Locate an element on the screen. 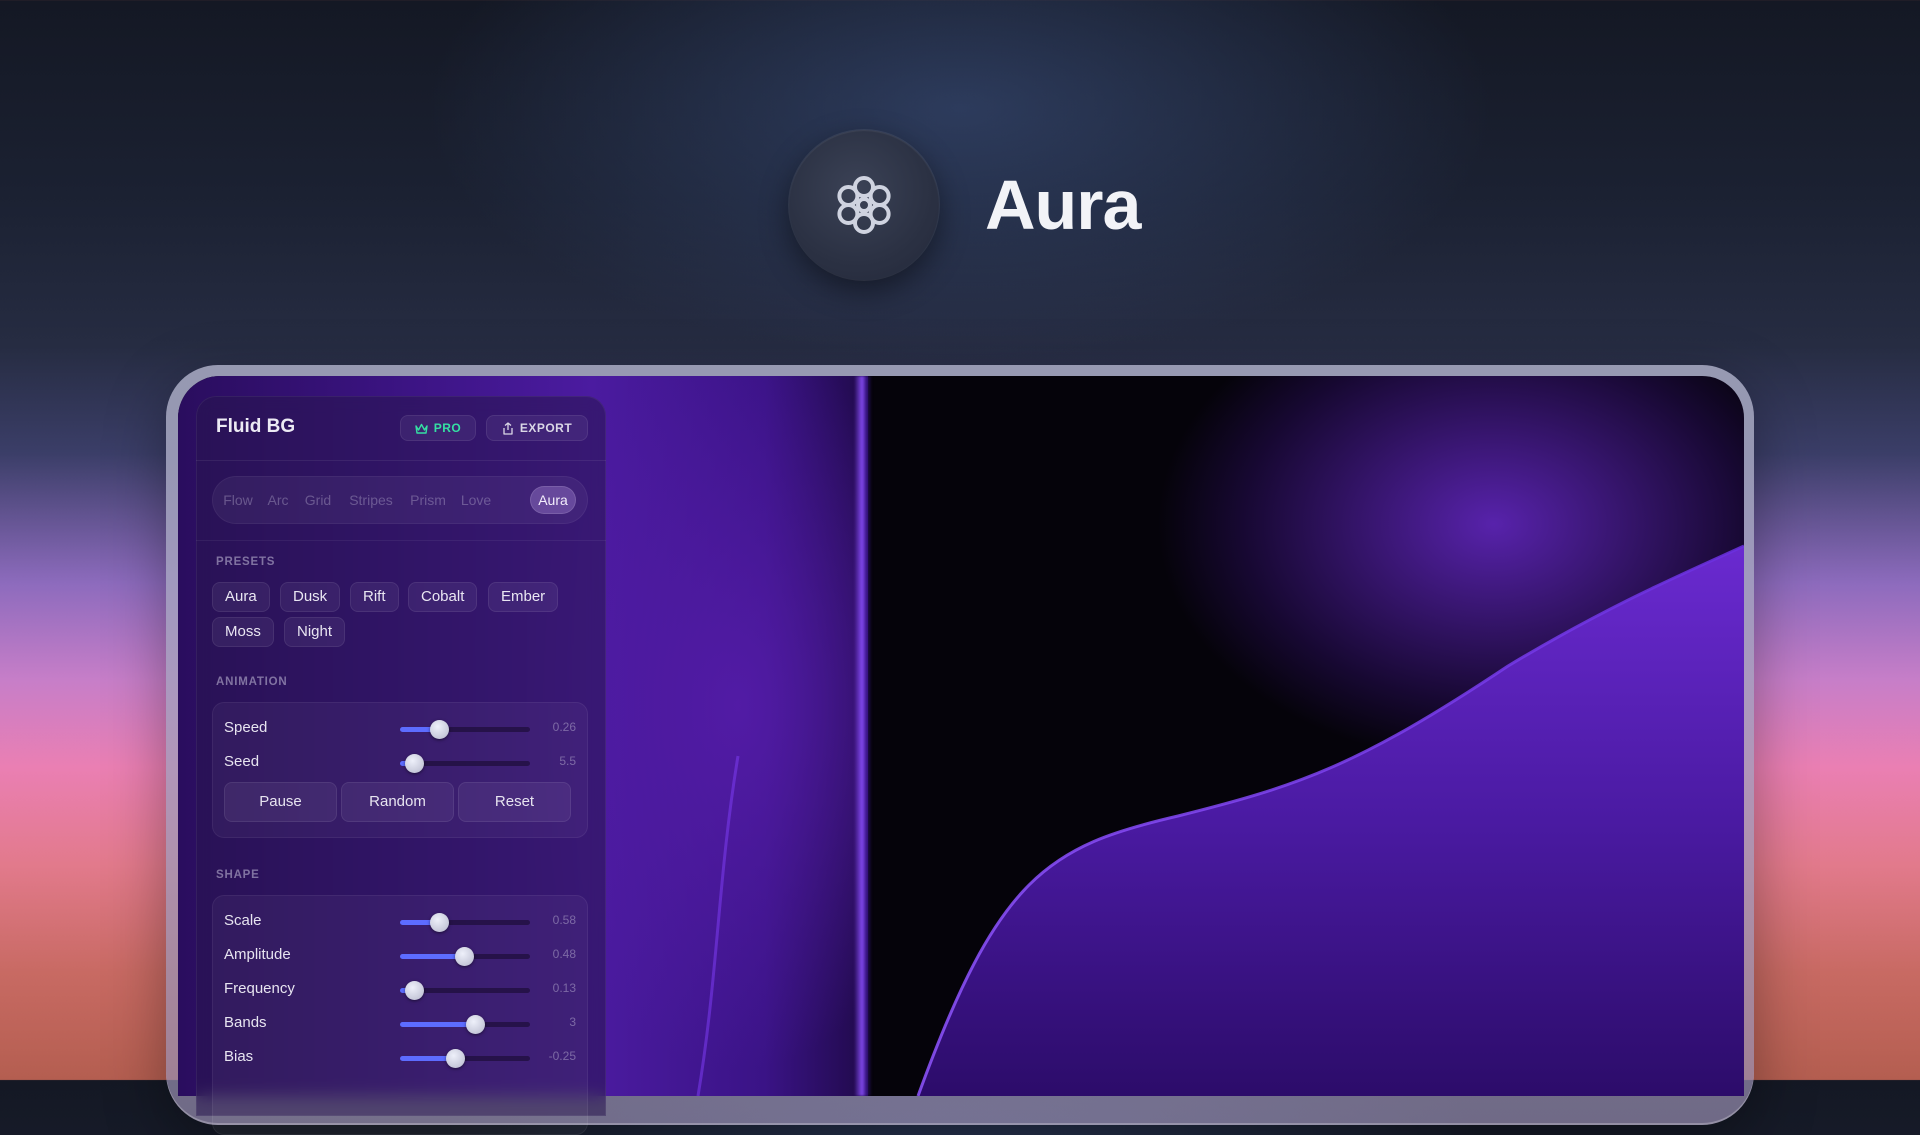 This screenshot has width=1920, height=1135. slider-value: 5.5 is located at coordinates (567, 761).